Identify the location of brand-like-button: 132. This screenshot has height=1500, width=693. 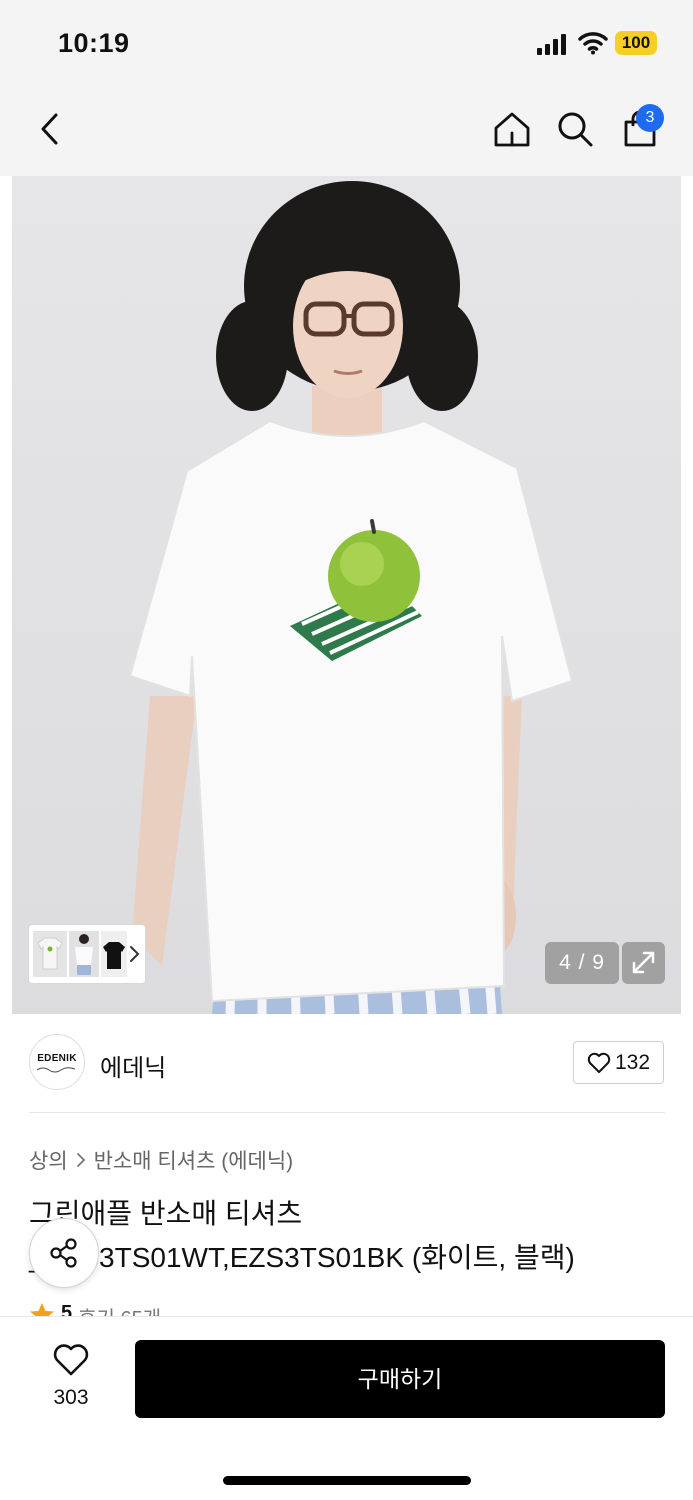
(618, 1062).